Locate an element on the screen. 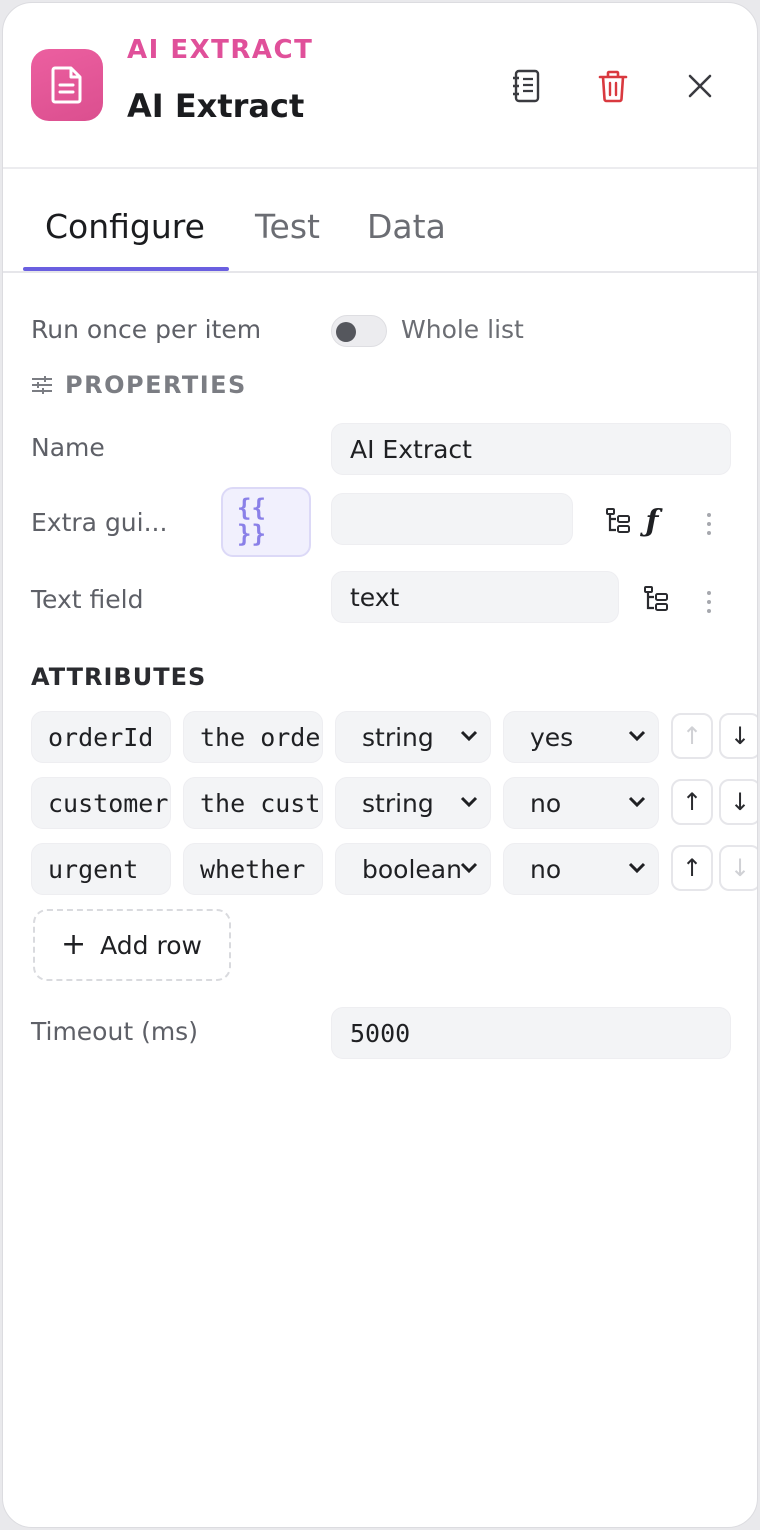 The width and height of the screenshot is (760, 1530). whole-list-label: Whole list is located at coordinates (462, 329).